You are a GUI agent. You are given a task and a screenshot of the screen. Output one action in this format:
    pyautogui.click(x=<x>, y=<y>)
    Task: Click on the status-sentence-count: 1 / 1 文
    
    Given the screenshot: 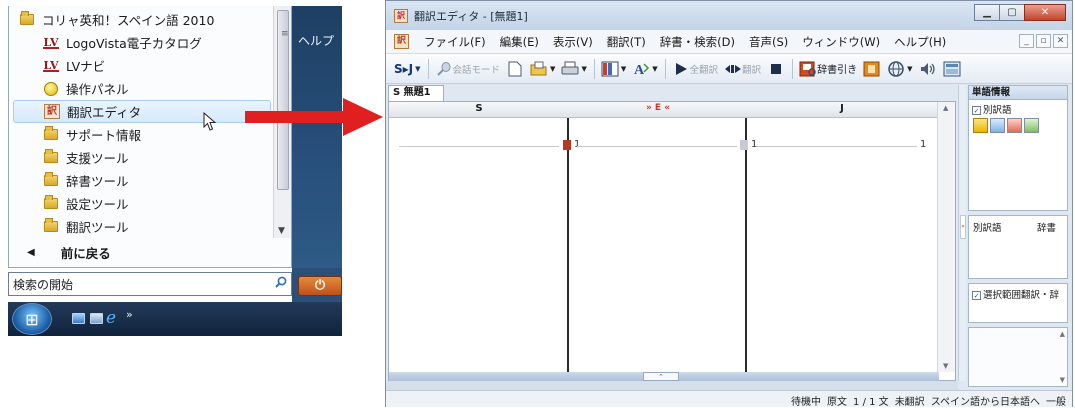 What is the action you would take?
    pyautogui.click(x=871, y=402)
    